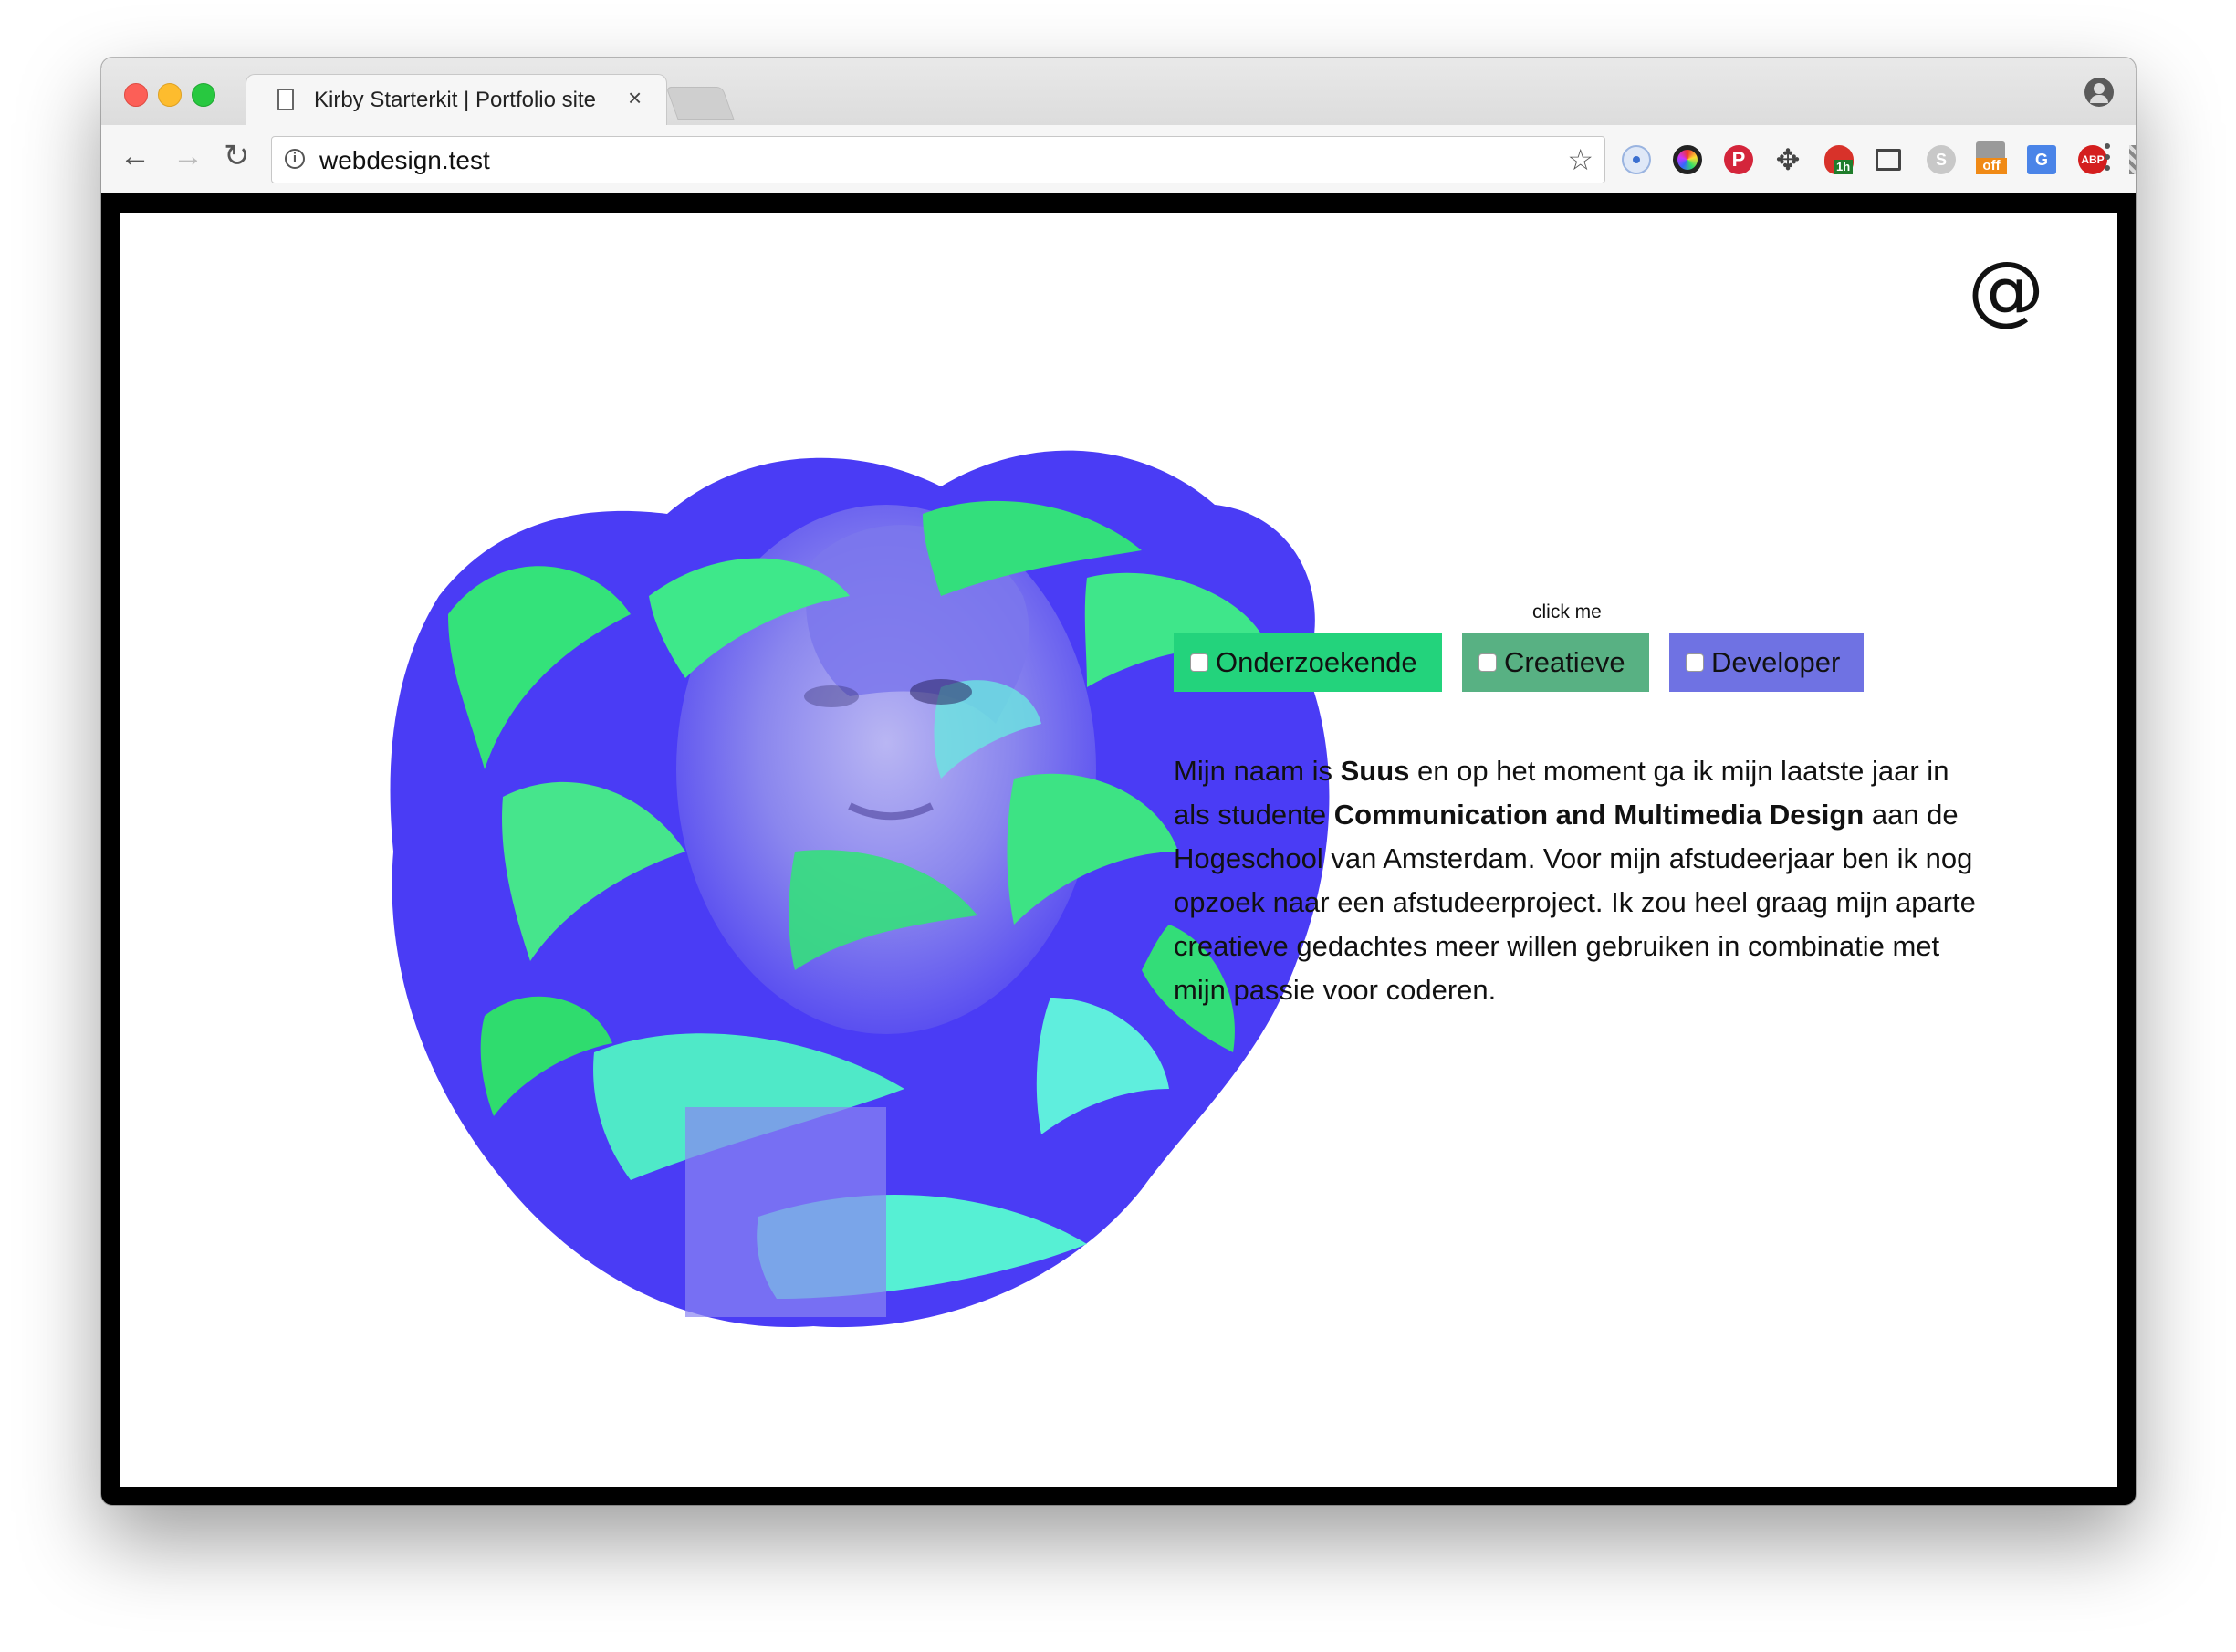 Image resolution: width=2236 pixels, height=1652 pixels. I want to click on deals-off-icon: off, so click(1991, 158).